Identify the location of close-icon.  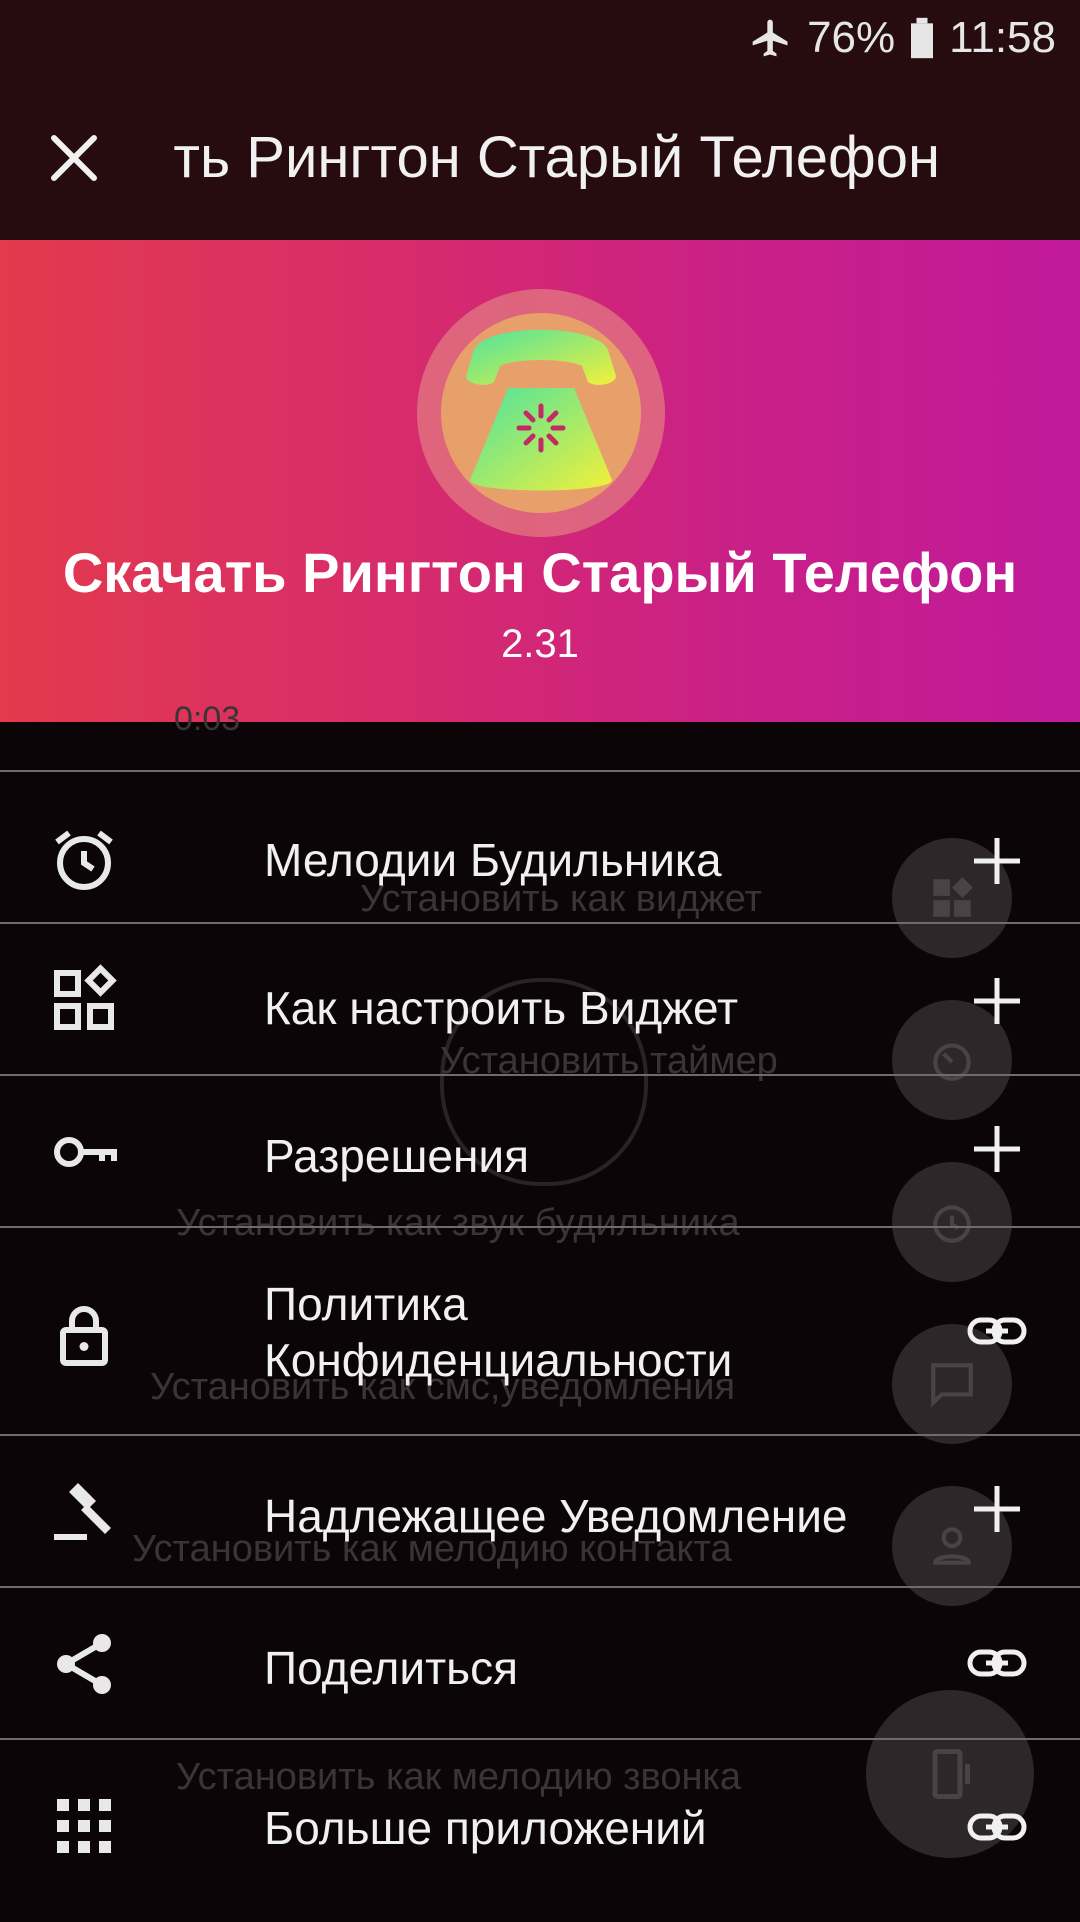
(74, 158).